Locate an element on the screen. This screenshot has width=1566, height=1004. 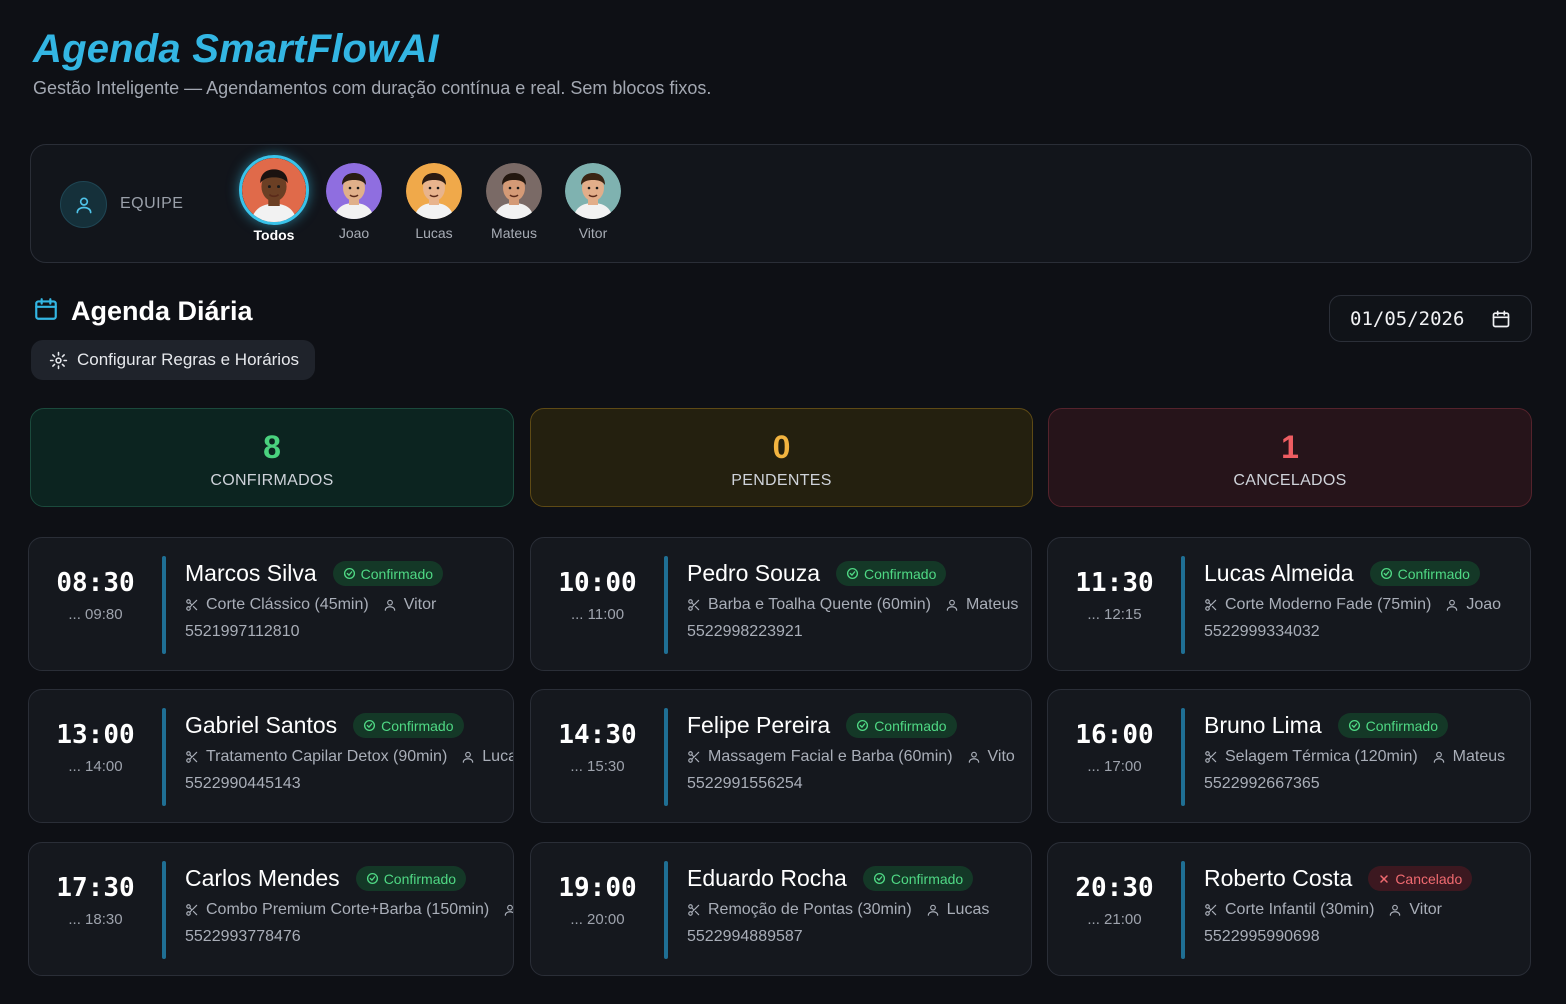
cancelled-count: 1 is located at coordinates (1290, 447).